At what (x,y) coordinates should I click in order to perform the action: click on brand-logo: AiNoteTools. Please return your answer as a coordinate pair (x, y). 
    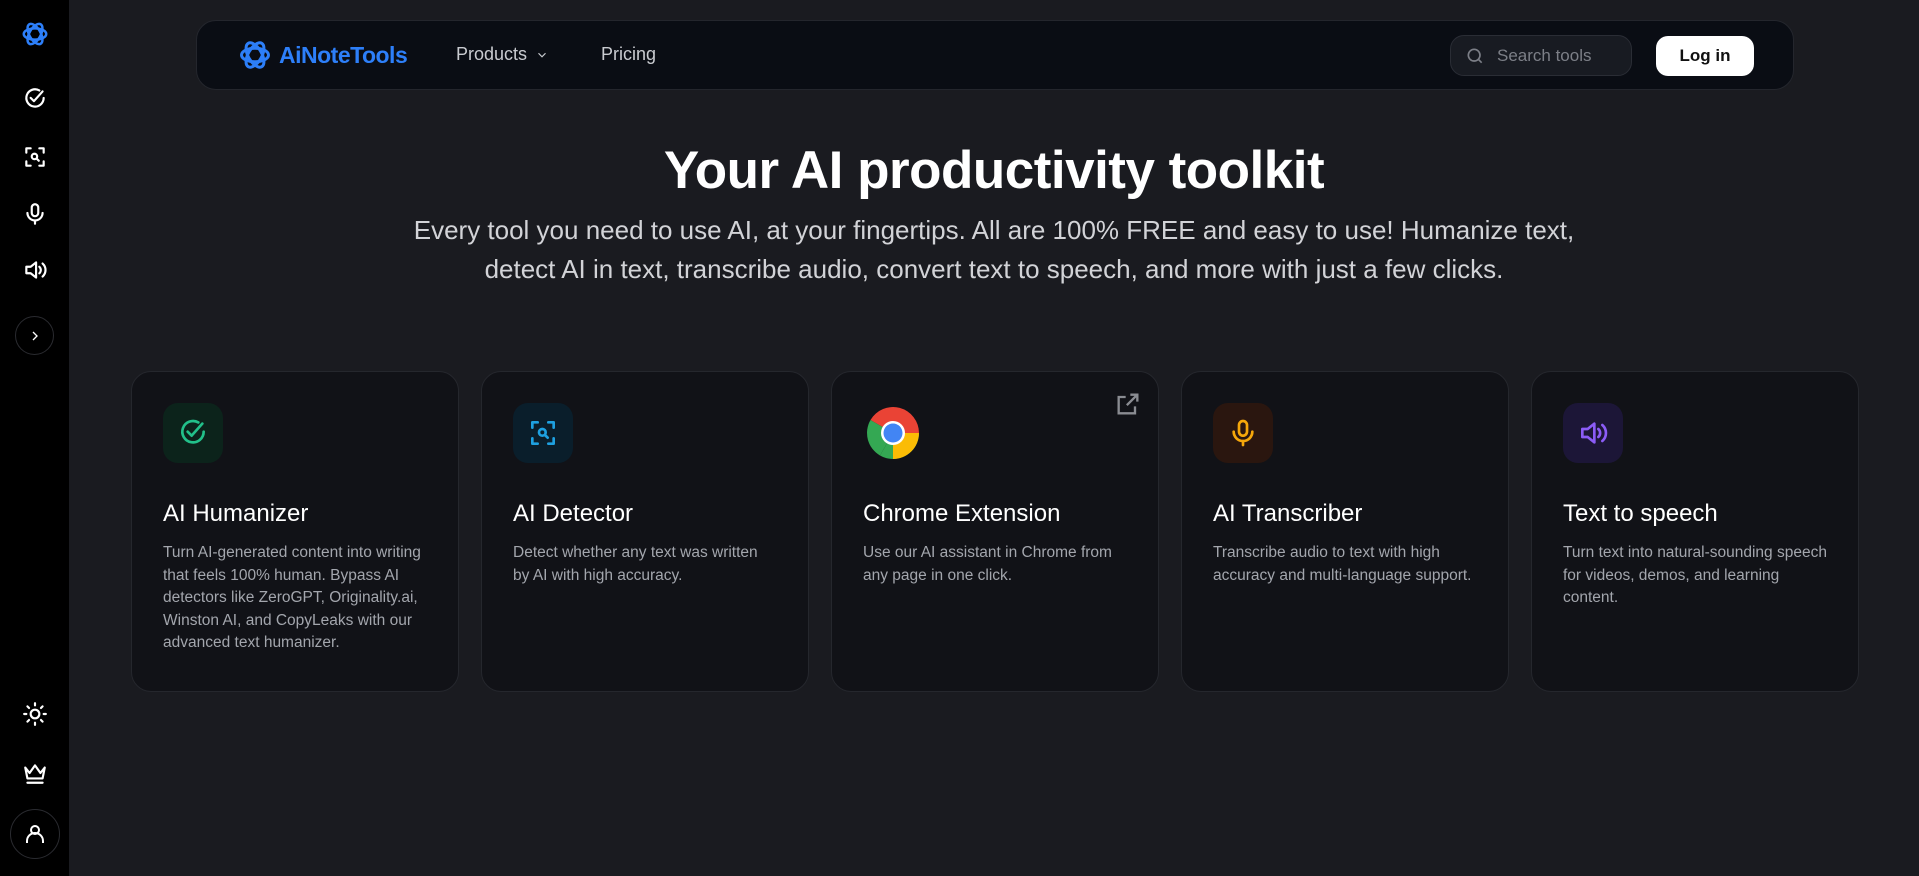
    Looking at the image, I should click on (322, 55).